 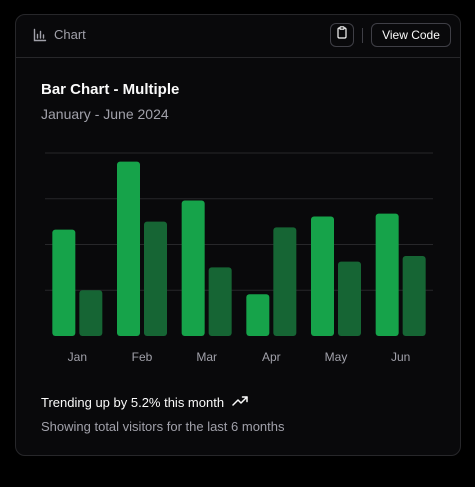 What do you see at coordinates (142, 357) in the screenshot?
I see `x-tick-label: Feb` at bounding box center [142, 357].